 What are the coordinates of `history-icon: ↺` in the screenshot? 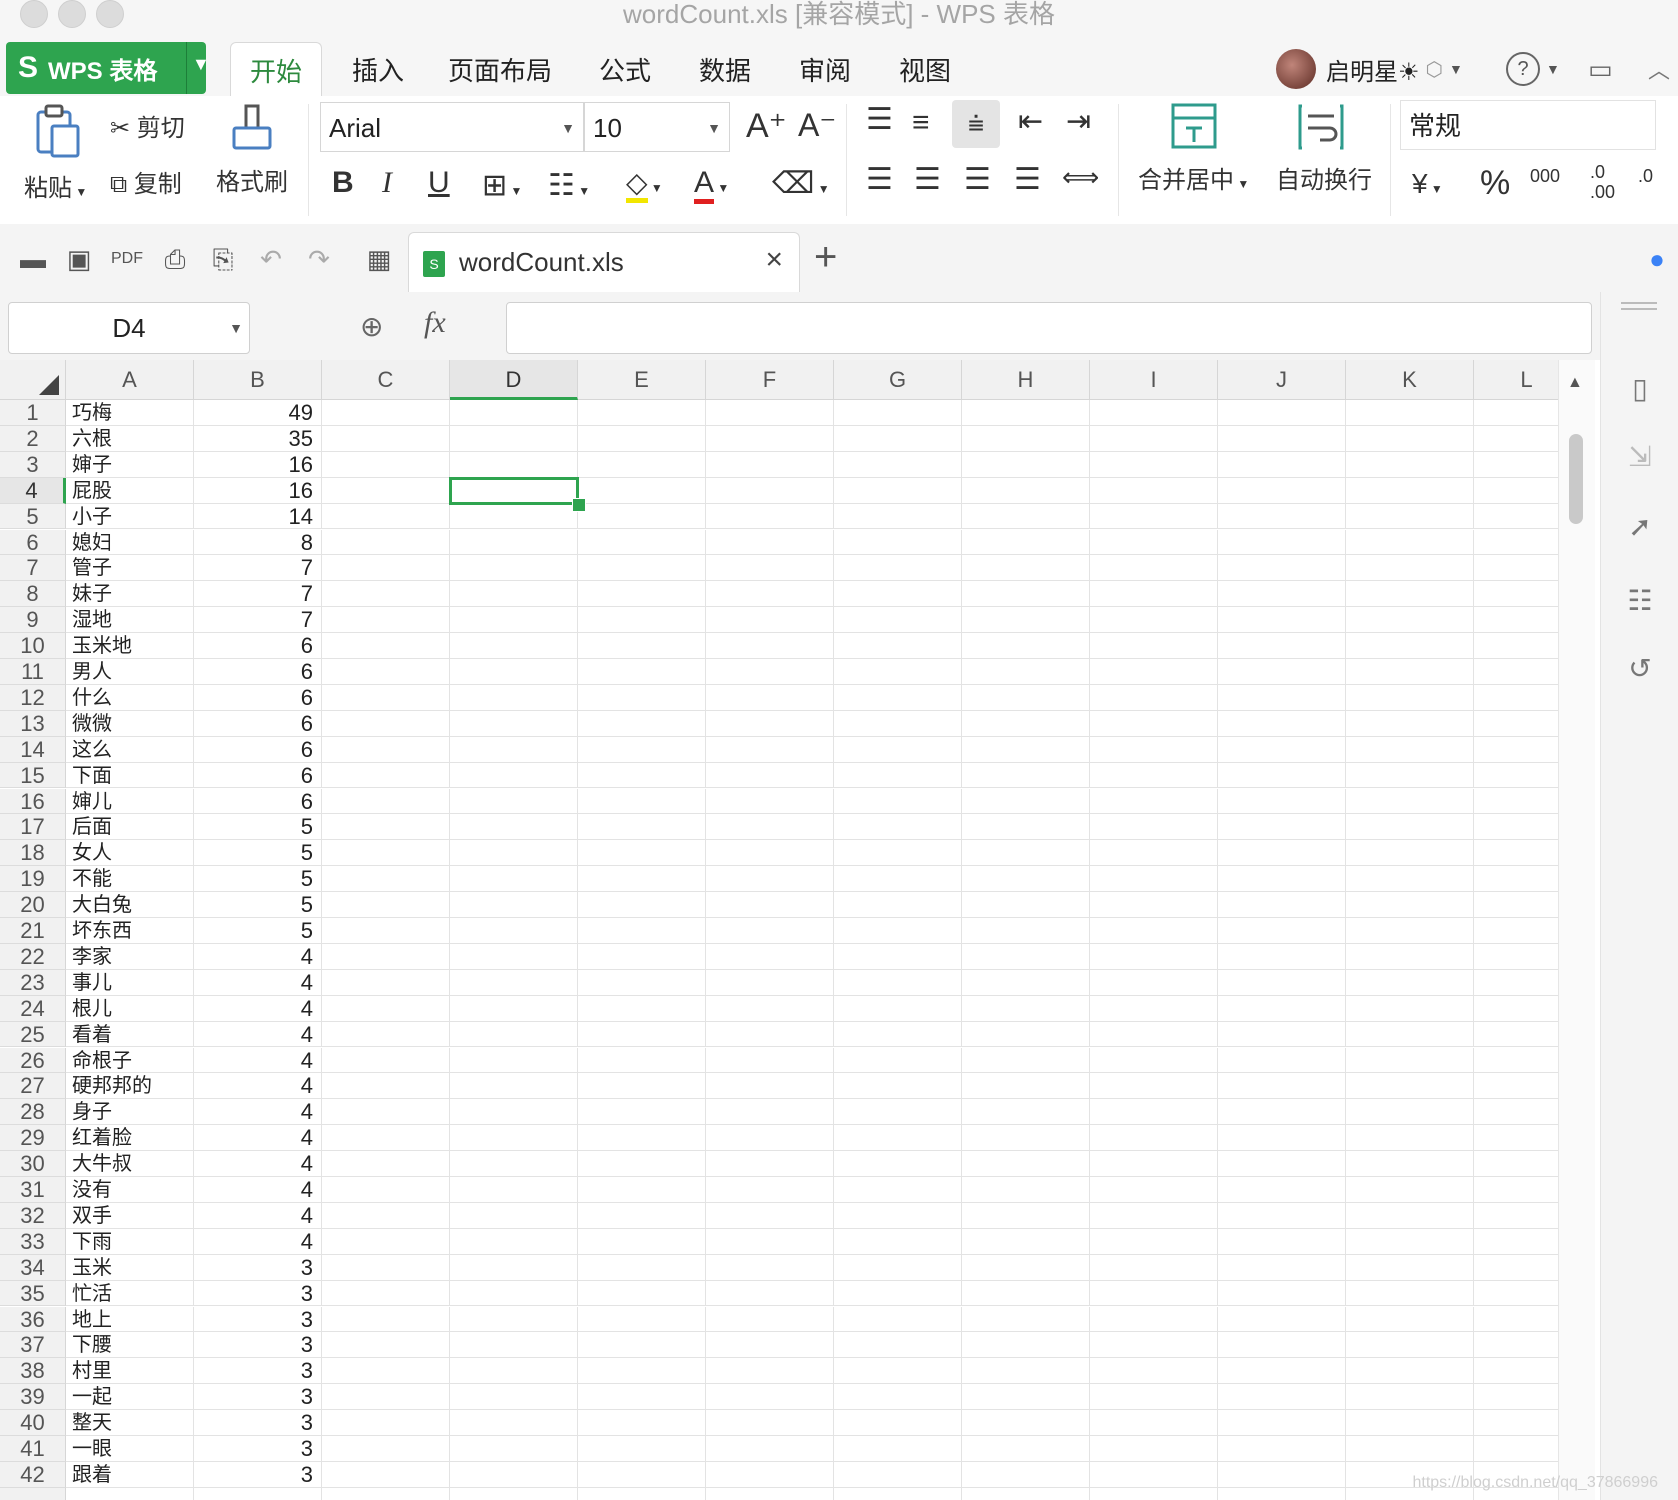 It's located at (1640, 669).